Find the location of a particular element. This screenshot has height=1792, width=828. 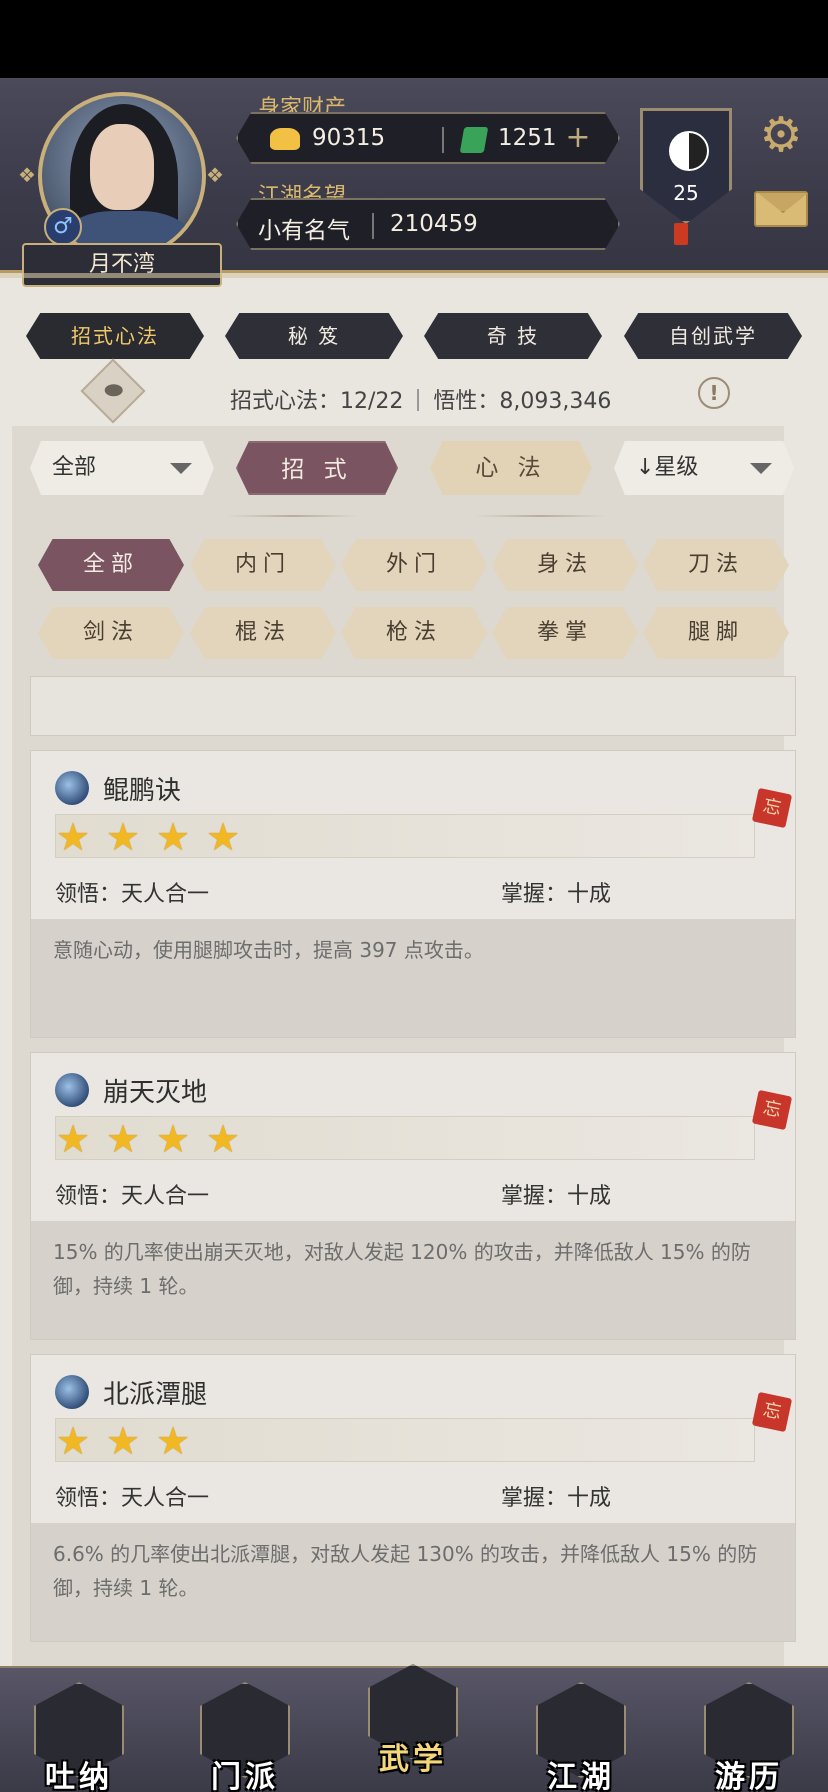

nav-label: 门派 is located at coordinates (245, 1776).